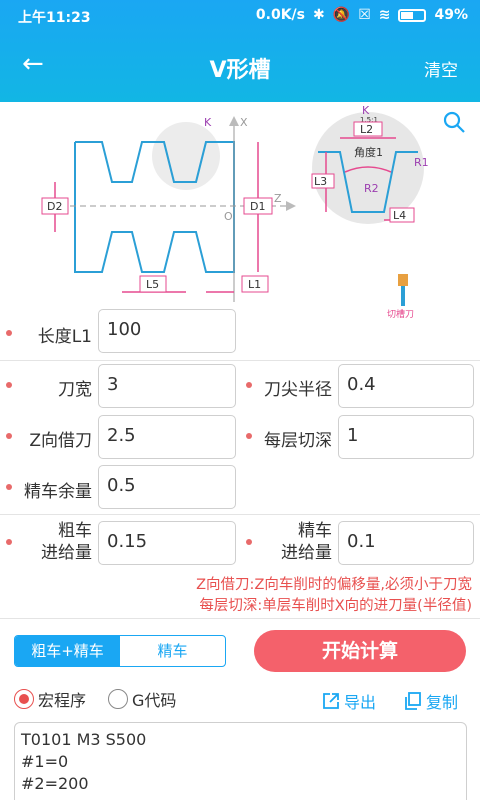 This screenshot has width=480, height=800. What do you see at coordinates (167, 543) in the screenshot?
I see `rough-feed-input: 0.15` at bounding box center [167, 543].